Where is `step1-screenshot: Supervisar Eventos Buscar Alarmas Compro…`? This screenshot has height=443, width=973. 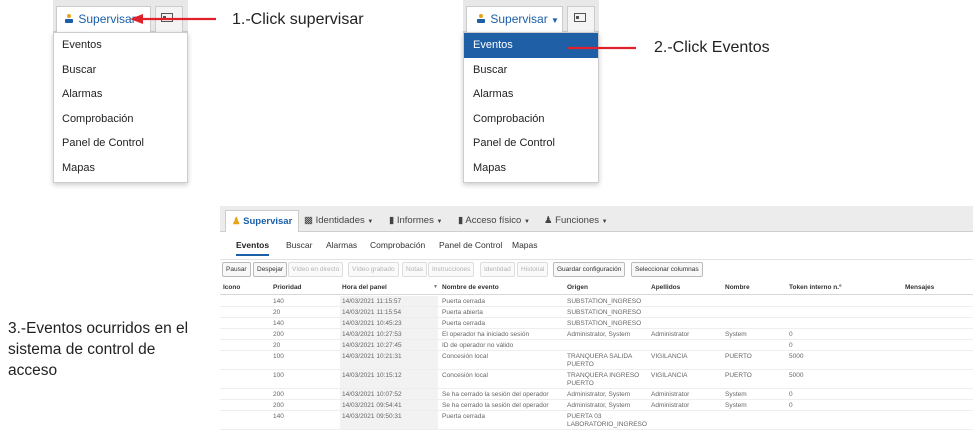
step1-screenshot: Supervisar Eventos Buscar Alarmas Compro… is located at coordinates (120, 91).